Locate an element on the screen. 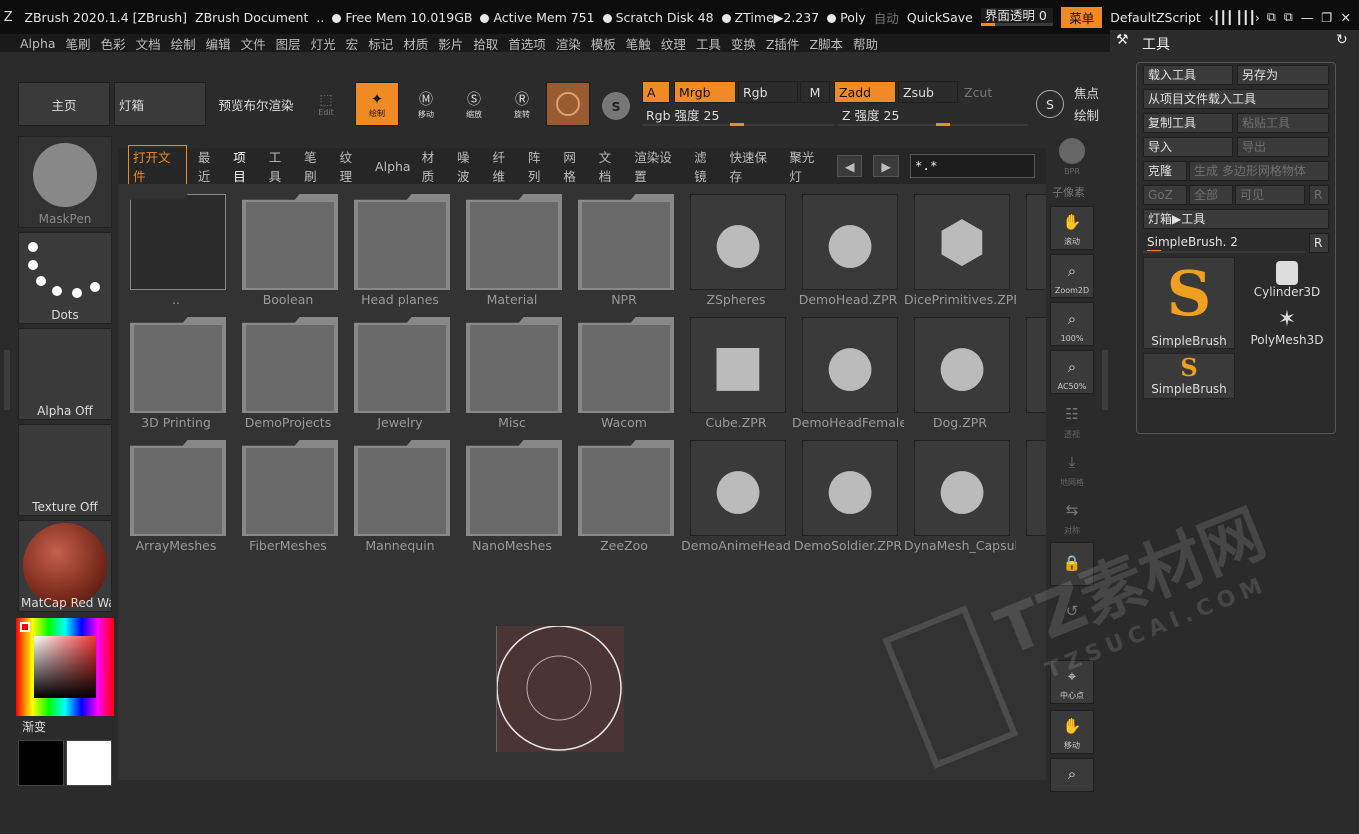 The width and height of the screenshot is (1359, 834). lightbox-tab: 打开文件 is located at coordinates (157, 166).